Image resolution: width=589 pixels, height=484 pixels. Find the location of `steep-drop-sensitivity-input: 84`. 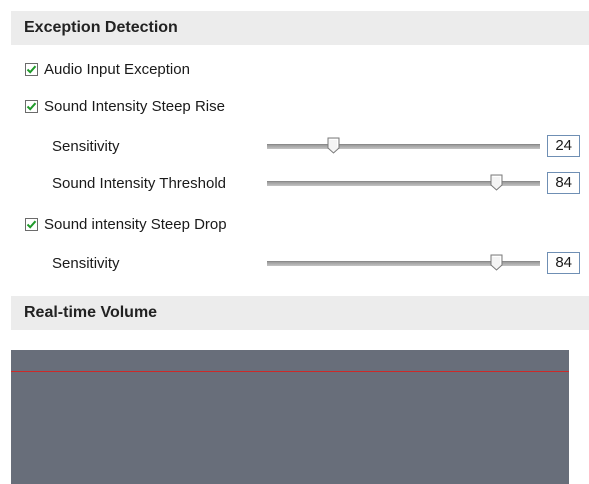

steep-drop-sensitivity-input: 84 is located at coordinates (563, 263).